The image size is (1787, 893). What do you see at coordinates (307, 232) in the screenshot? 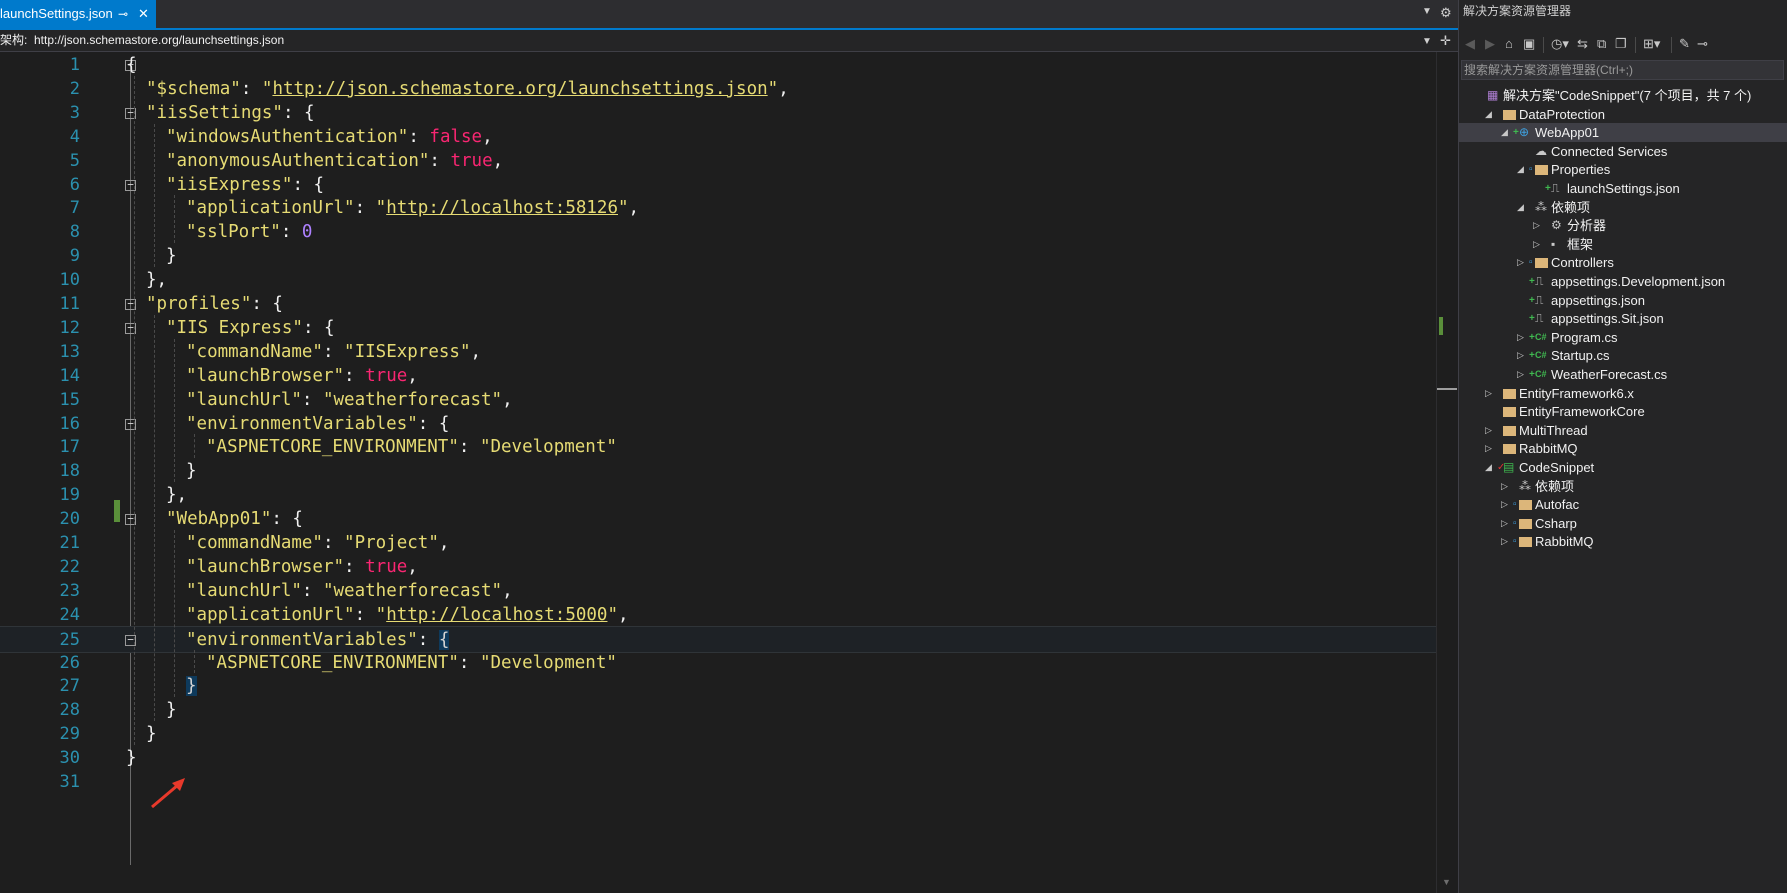
I see `code-token: 0` at bounding box center [307, 232].